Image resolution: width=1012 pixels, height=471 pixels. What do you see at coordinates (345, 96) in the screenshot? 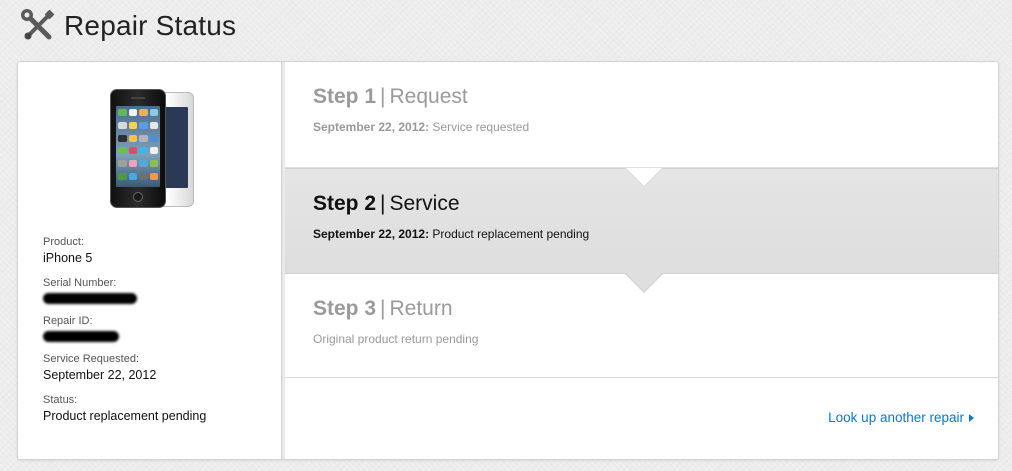
I see `step-number: Step 1` at bounding box center [345, 96].